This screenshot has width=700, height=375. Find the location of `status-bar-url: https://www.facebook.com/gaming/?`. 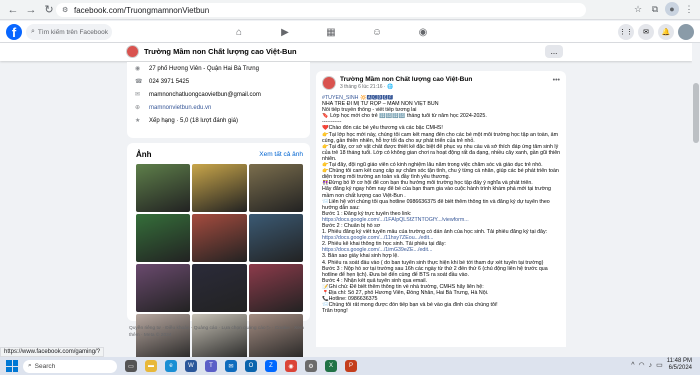

status-bar-url: https://www.facebook.com/gaming/? is located at coordinates (52, 352).